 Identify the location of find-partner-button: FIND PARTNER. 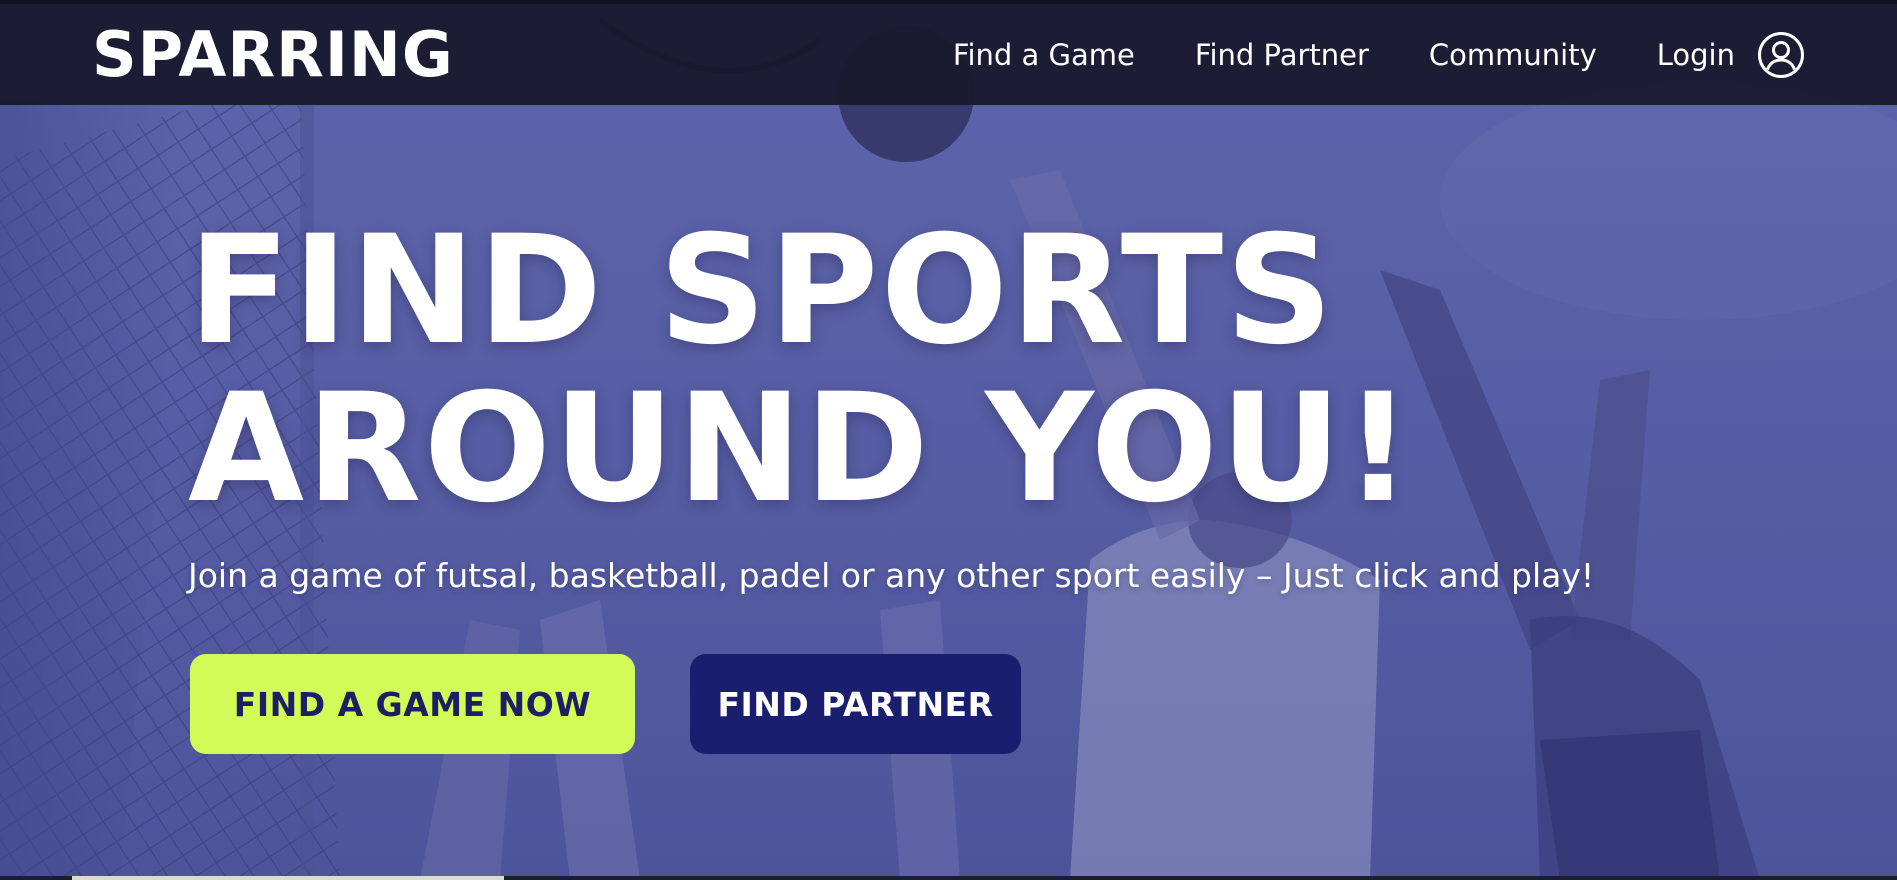
(855, 704).